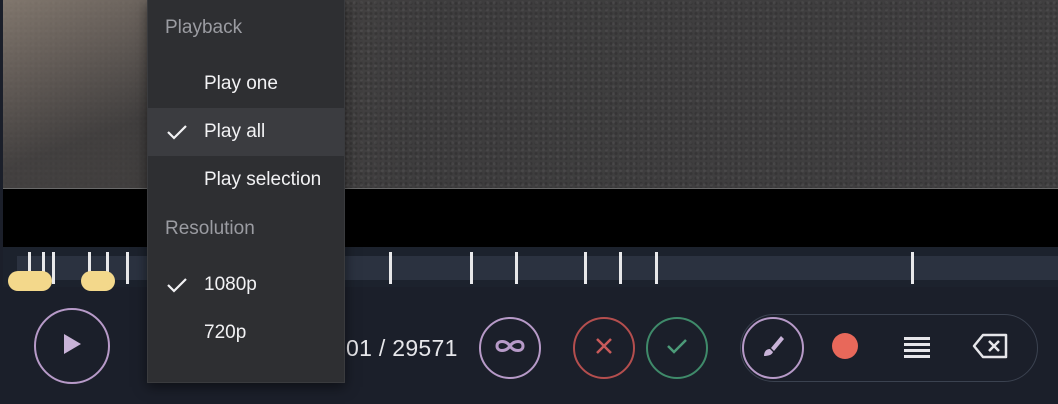  I want to click on accept-button, so click(677, 348).